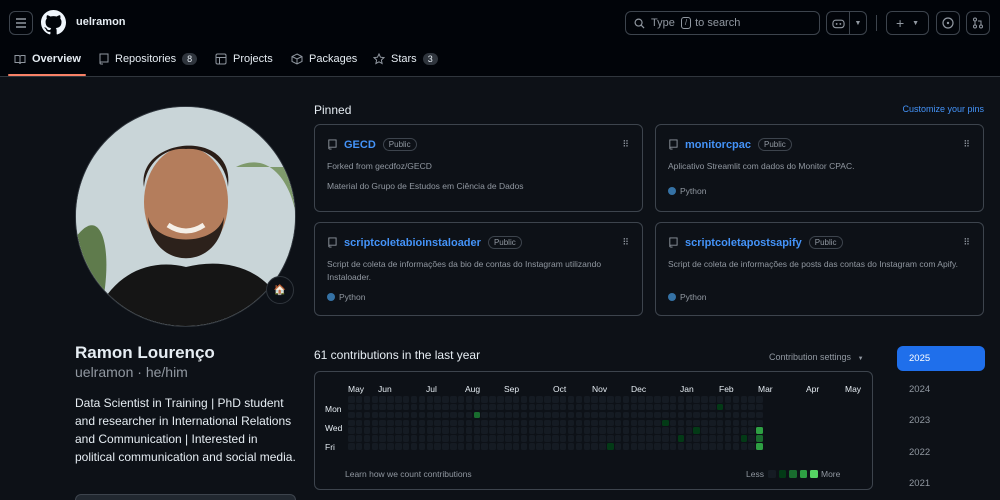 The height and width of the screenshot is (500, 1000). I want to click on issues-button, so click(948, 23).